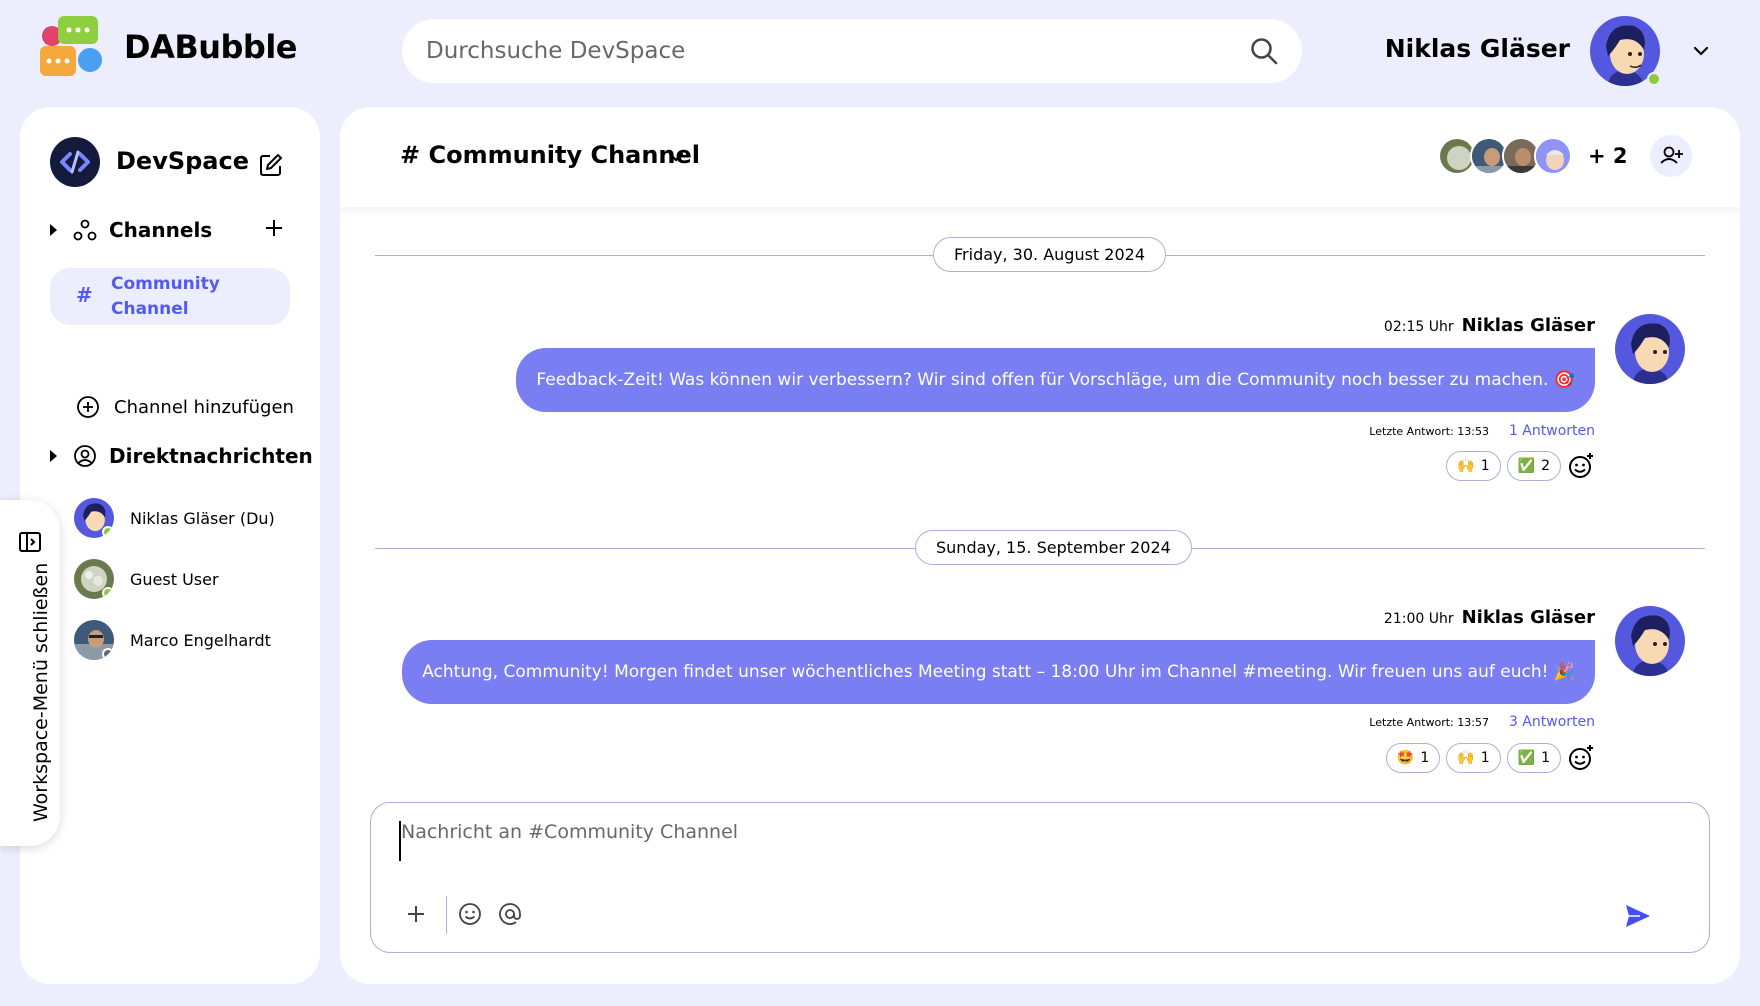  Describe the element at coordinates (1049, 254) in the screenshot. I see `date-label: Friday, 30. August 2024` at that location.